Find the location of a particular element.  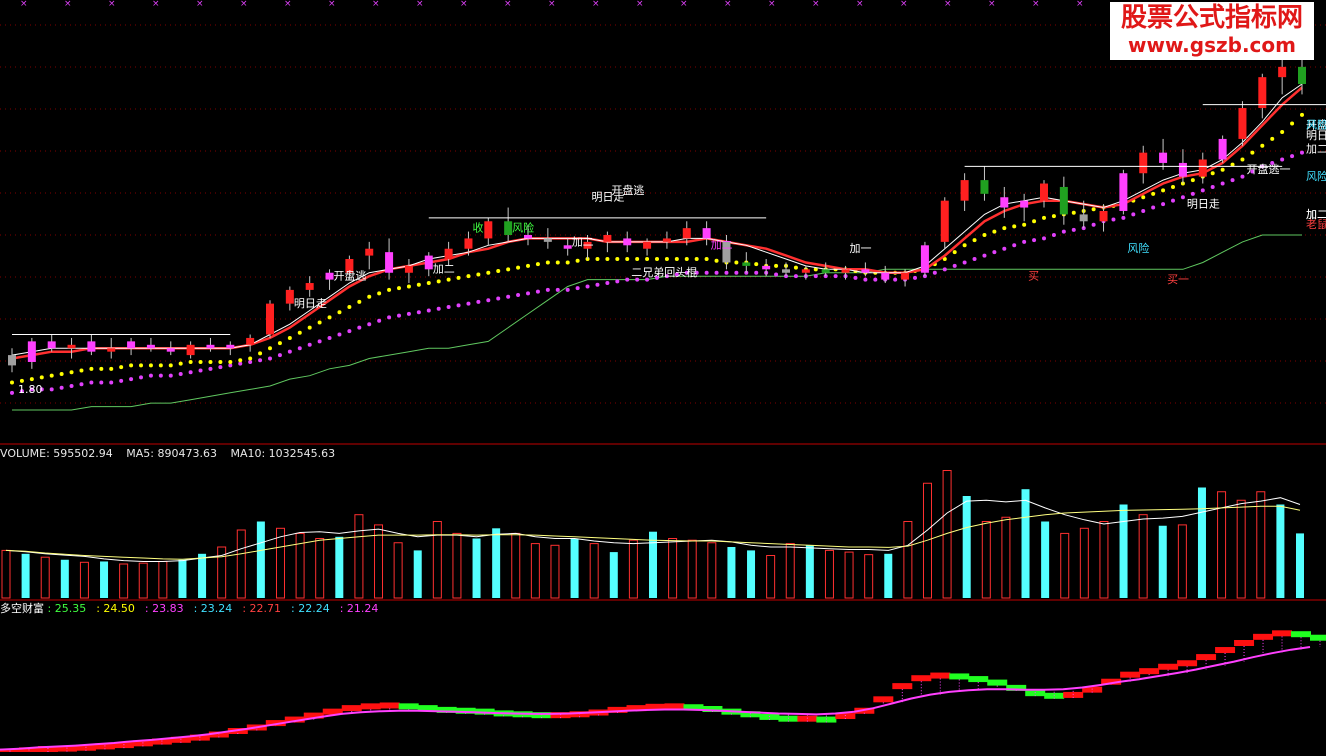

volume-ma10: MA10: 1032545.63 is located at coordinates (283, 453).